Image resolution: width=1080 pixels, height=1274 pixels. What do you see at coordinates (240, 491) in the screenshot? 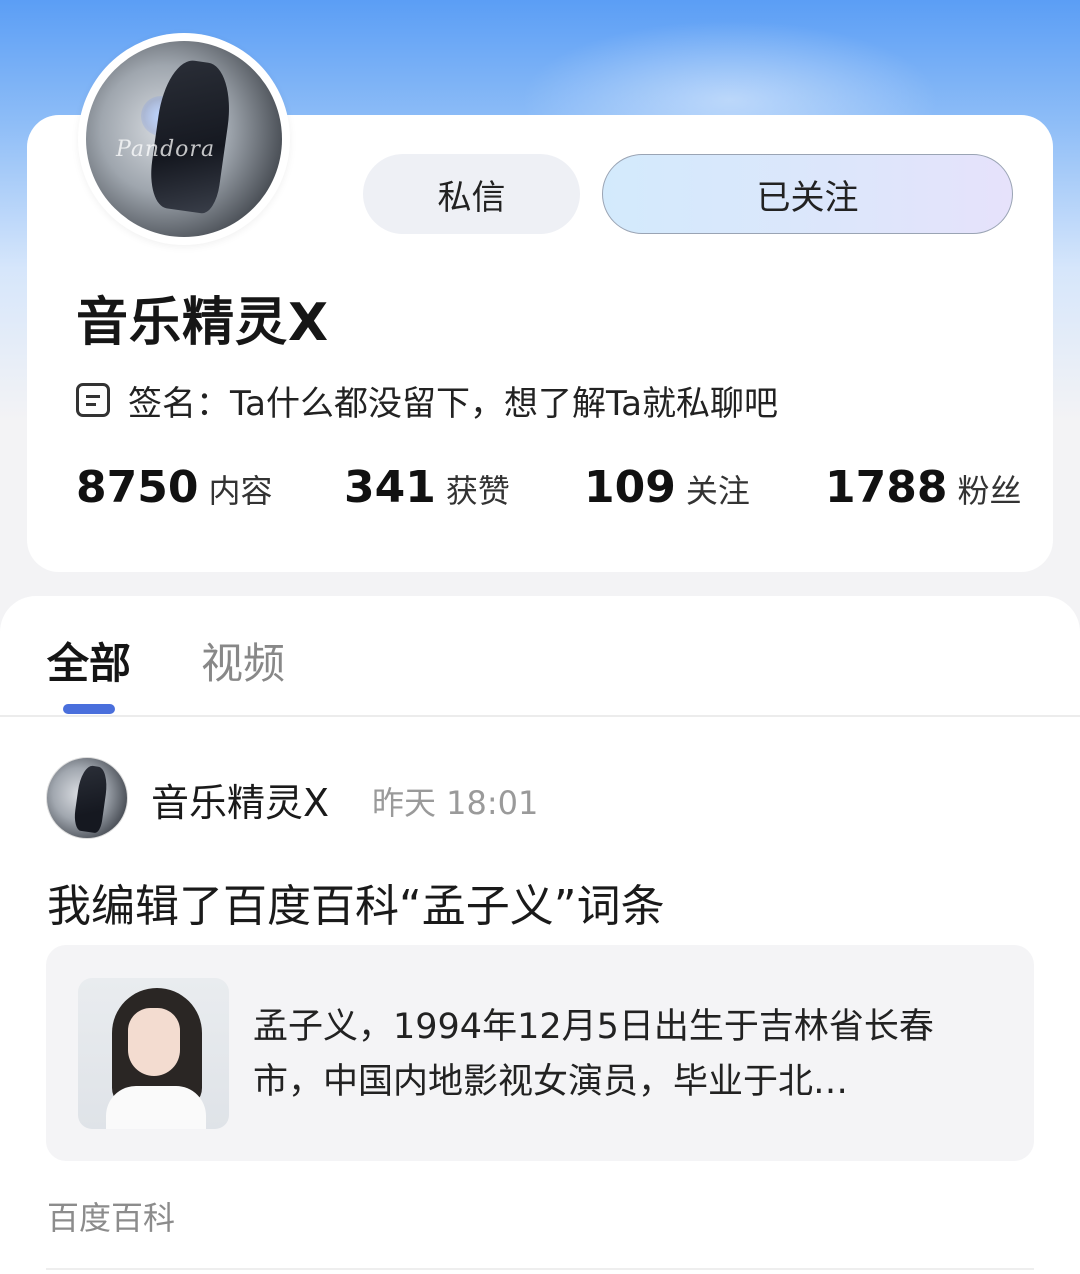
I see `stat-label: 内容` at bounding box center [240, 491].